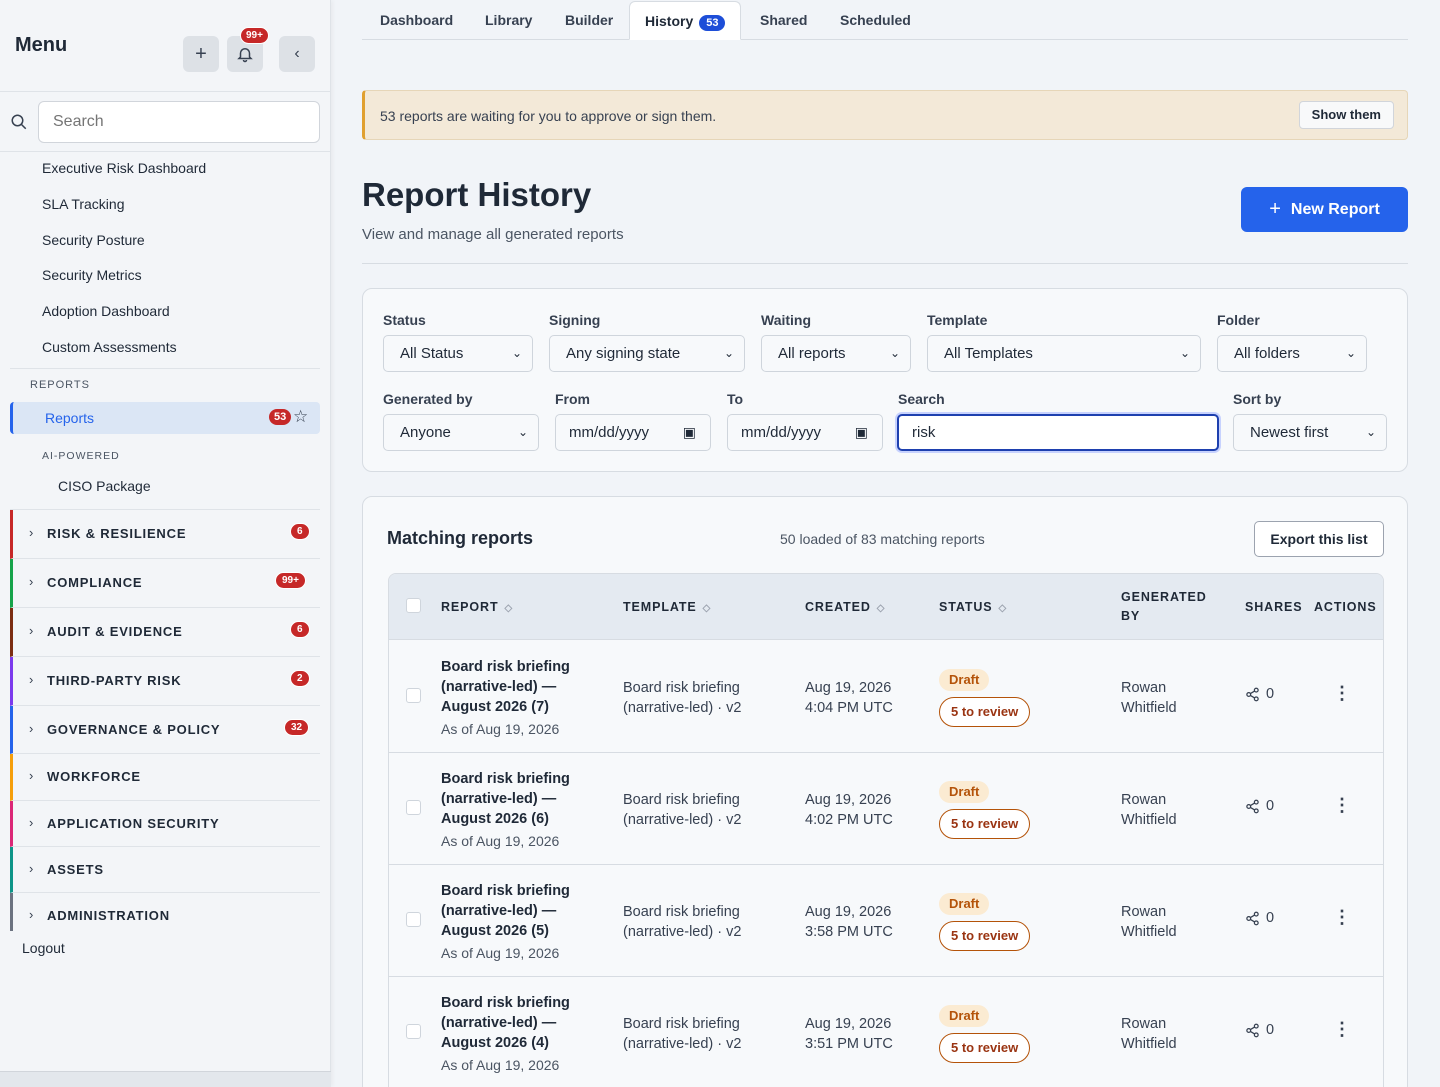 Image resolution: width=1440 pixels, height=1087 pixels. Describe the element at coordinates (921, 399) in the screenshot. I see `filter-label-search: Search` at that location.